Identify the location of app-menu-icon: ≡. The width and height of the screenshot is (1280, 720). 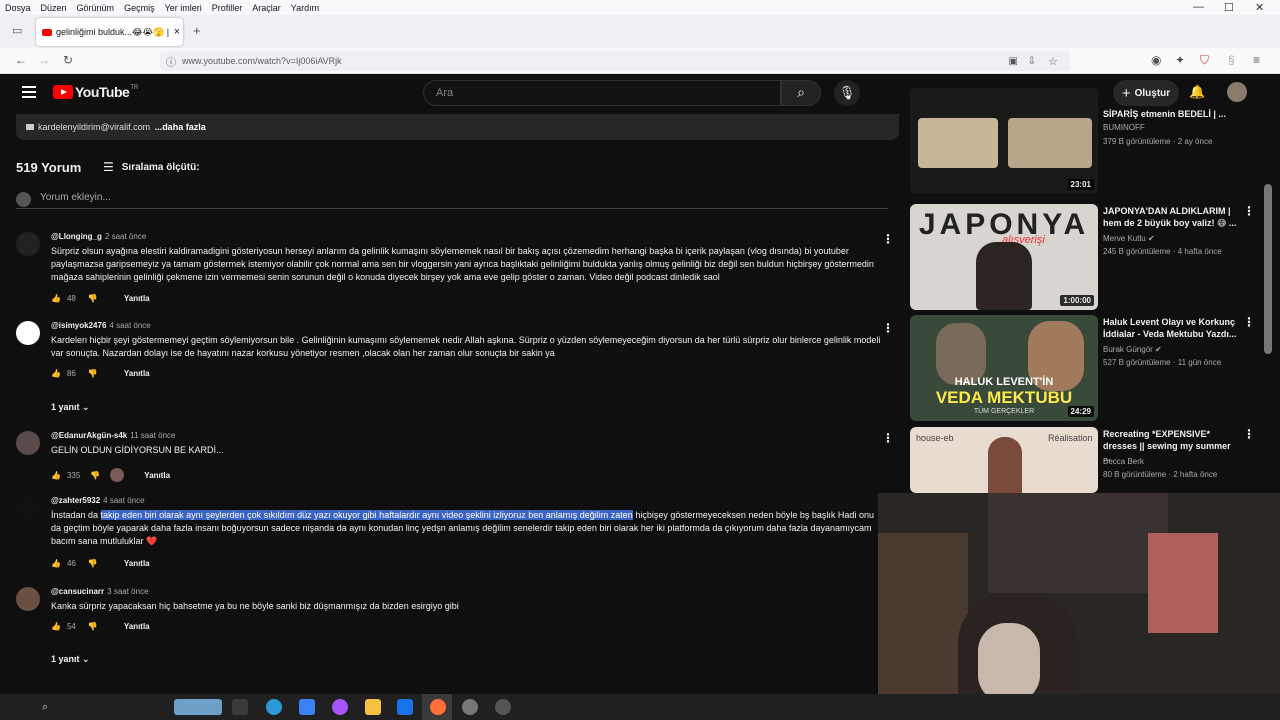
(1256, 60).